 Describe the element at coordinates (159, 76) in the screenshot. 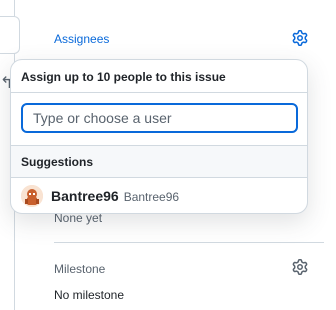

I see `popover-header: Assign up to 10 people to this issue` at that location.